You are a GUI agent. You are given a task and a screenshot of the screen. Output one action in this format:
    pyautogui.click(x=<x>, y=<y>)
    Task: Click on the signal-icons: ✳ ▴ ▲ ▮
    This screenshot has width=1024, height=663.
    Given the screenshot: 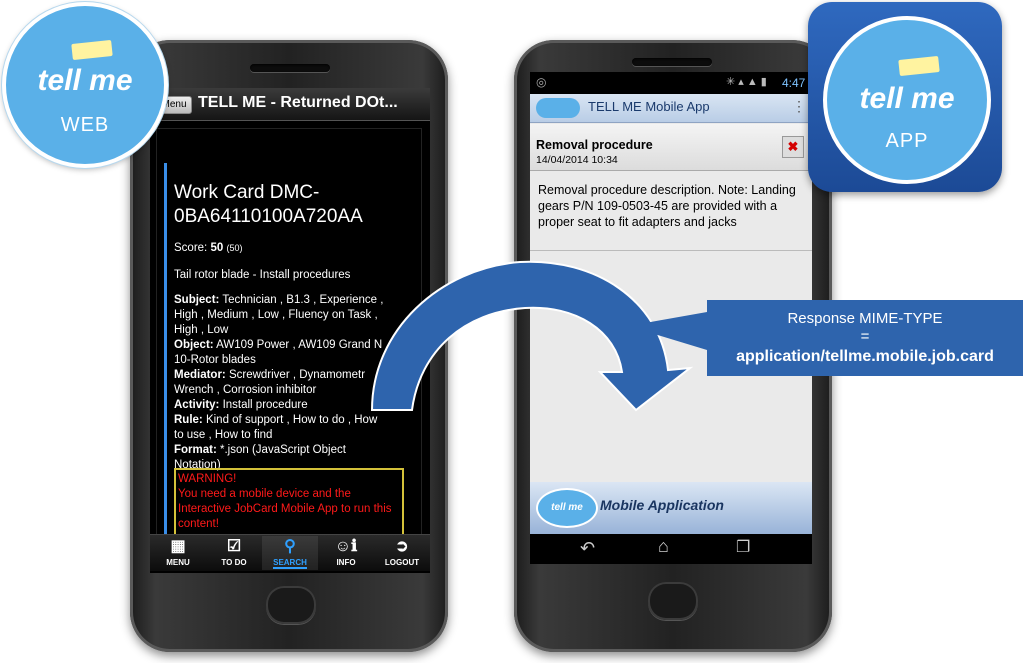 What is the action you would take?
    pyautogui.click(x=746, y=82)
    